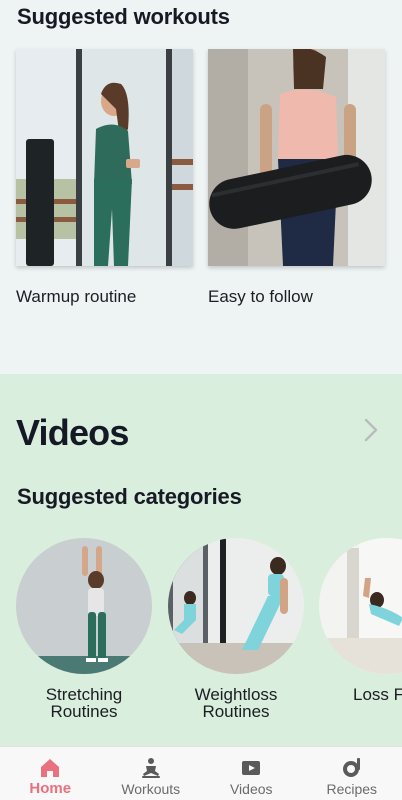 The height and width of the screenshot is (800, 402). I want to click on tab-recipes: Recipes, so click(352, 773).